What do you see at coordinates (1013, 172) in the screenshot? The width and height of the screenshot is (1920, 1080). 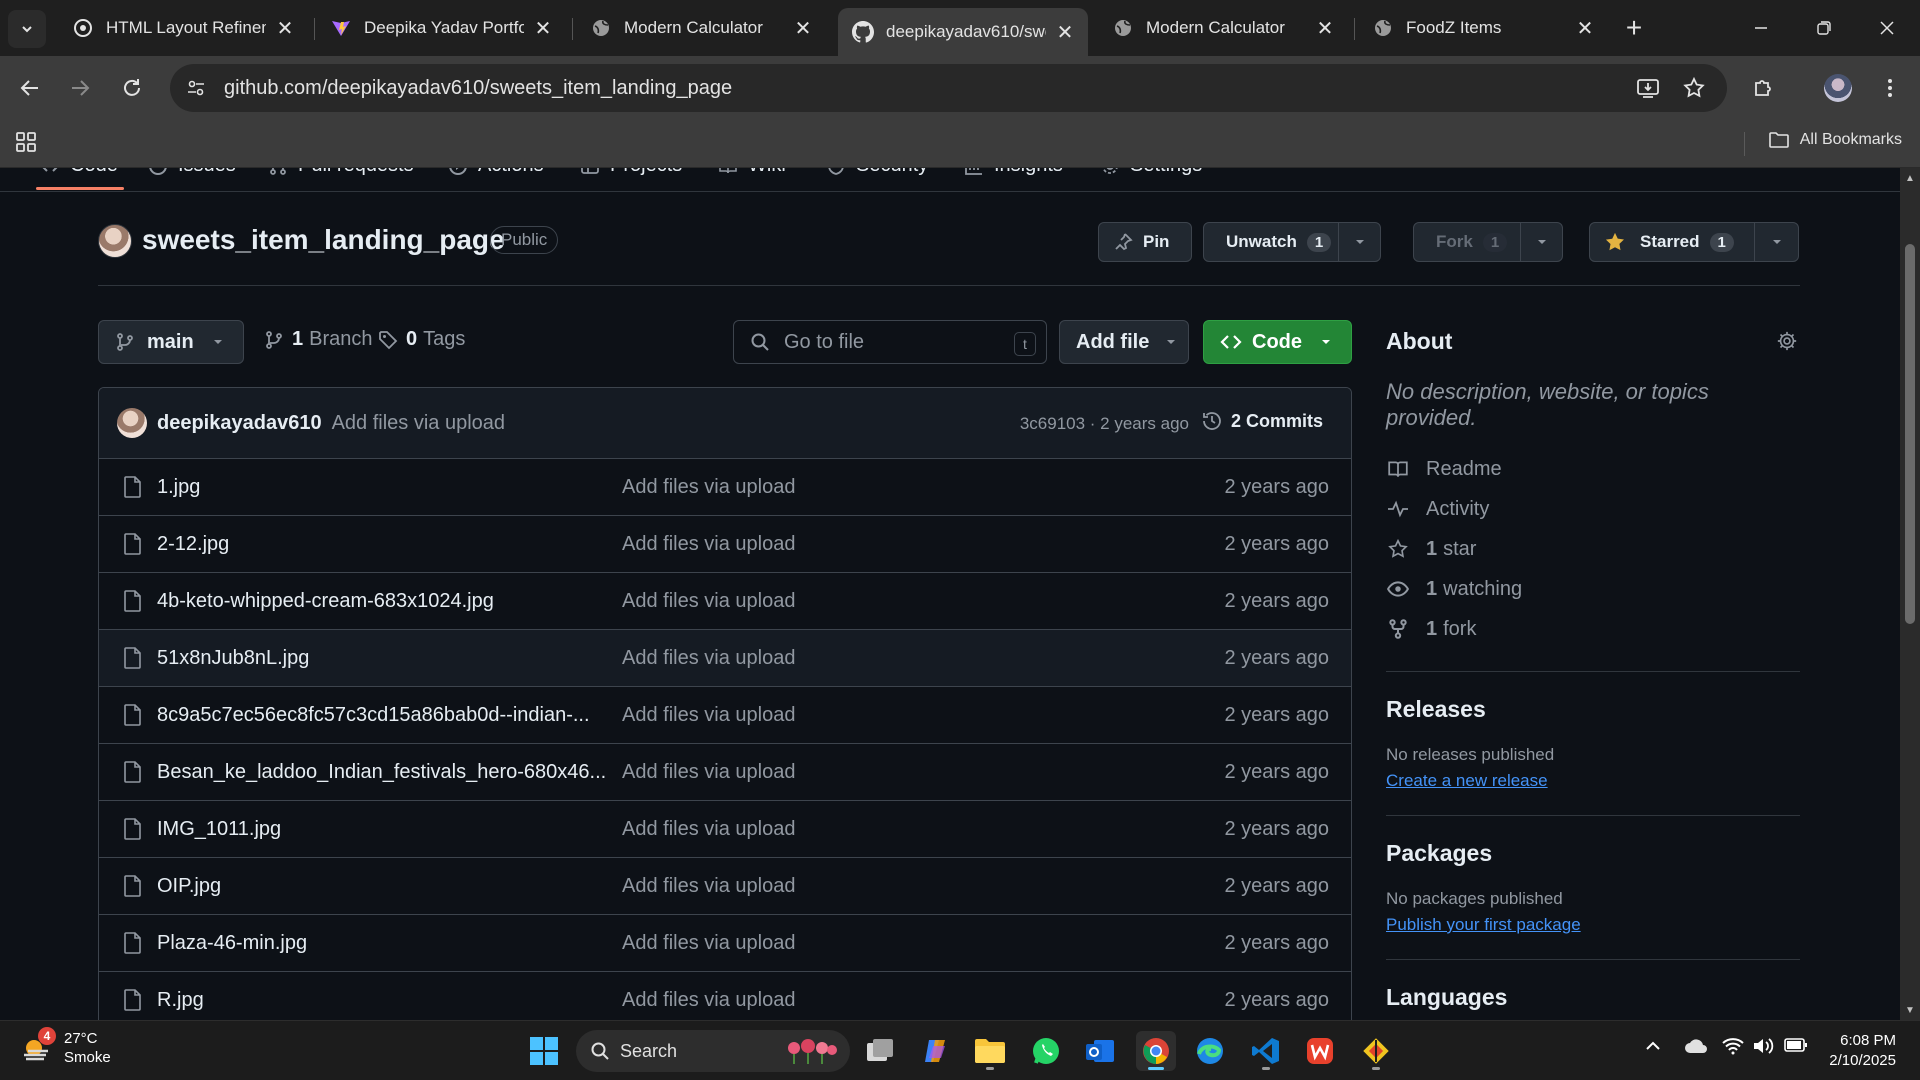 I see `repo-nav-insights: Insights` at bounding box center [1013, 172].